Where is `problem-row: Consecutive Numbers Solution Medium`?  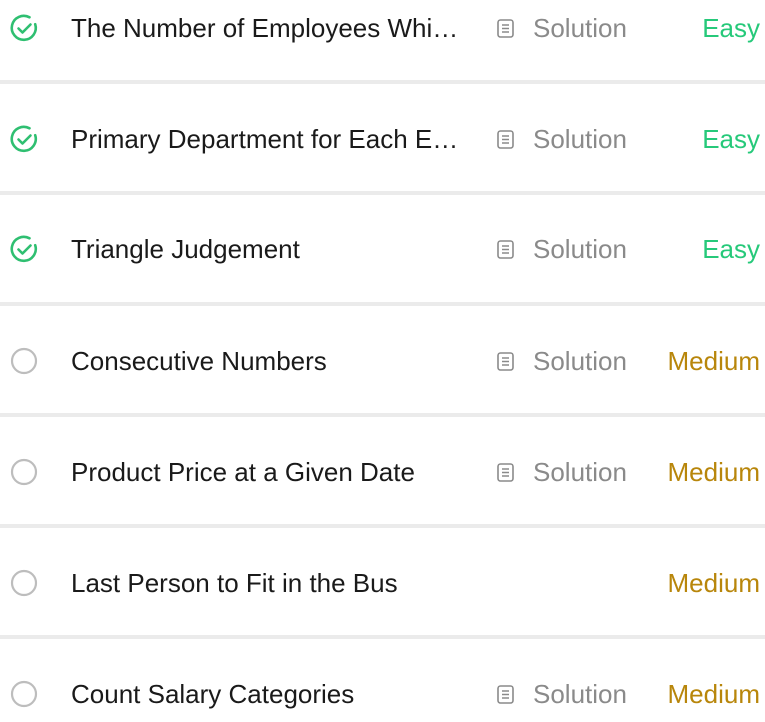
problem-row: Consecutive Numbers Solution Medium is located at coordinates (382, 361).